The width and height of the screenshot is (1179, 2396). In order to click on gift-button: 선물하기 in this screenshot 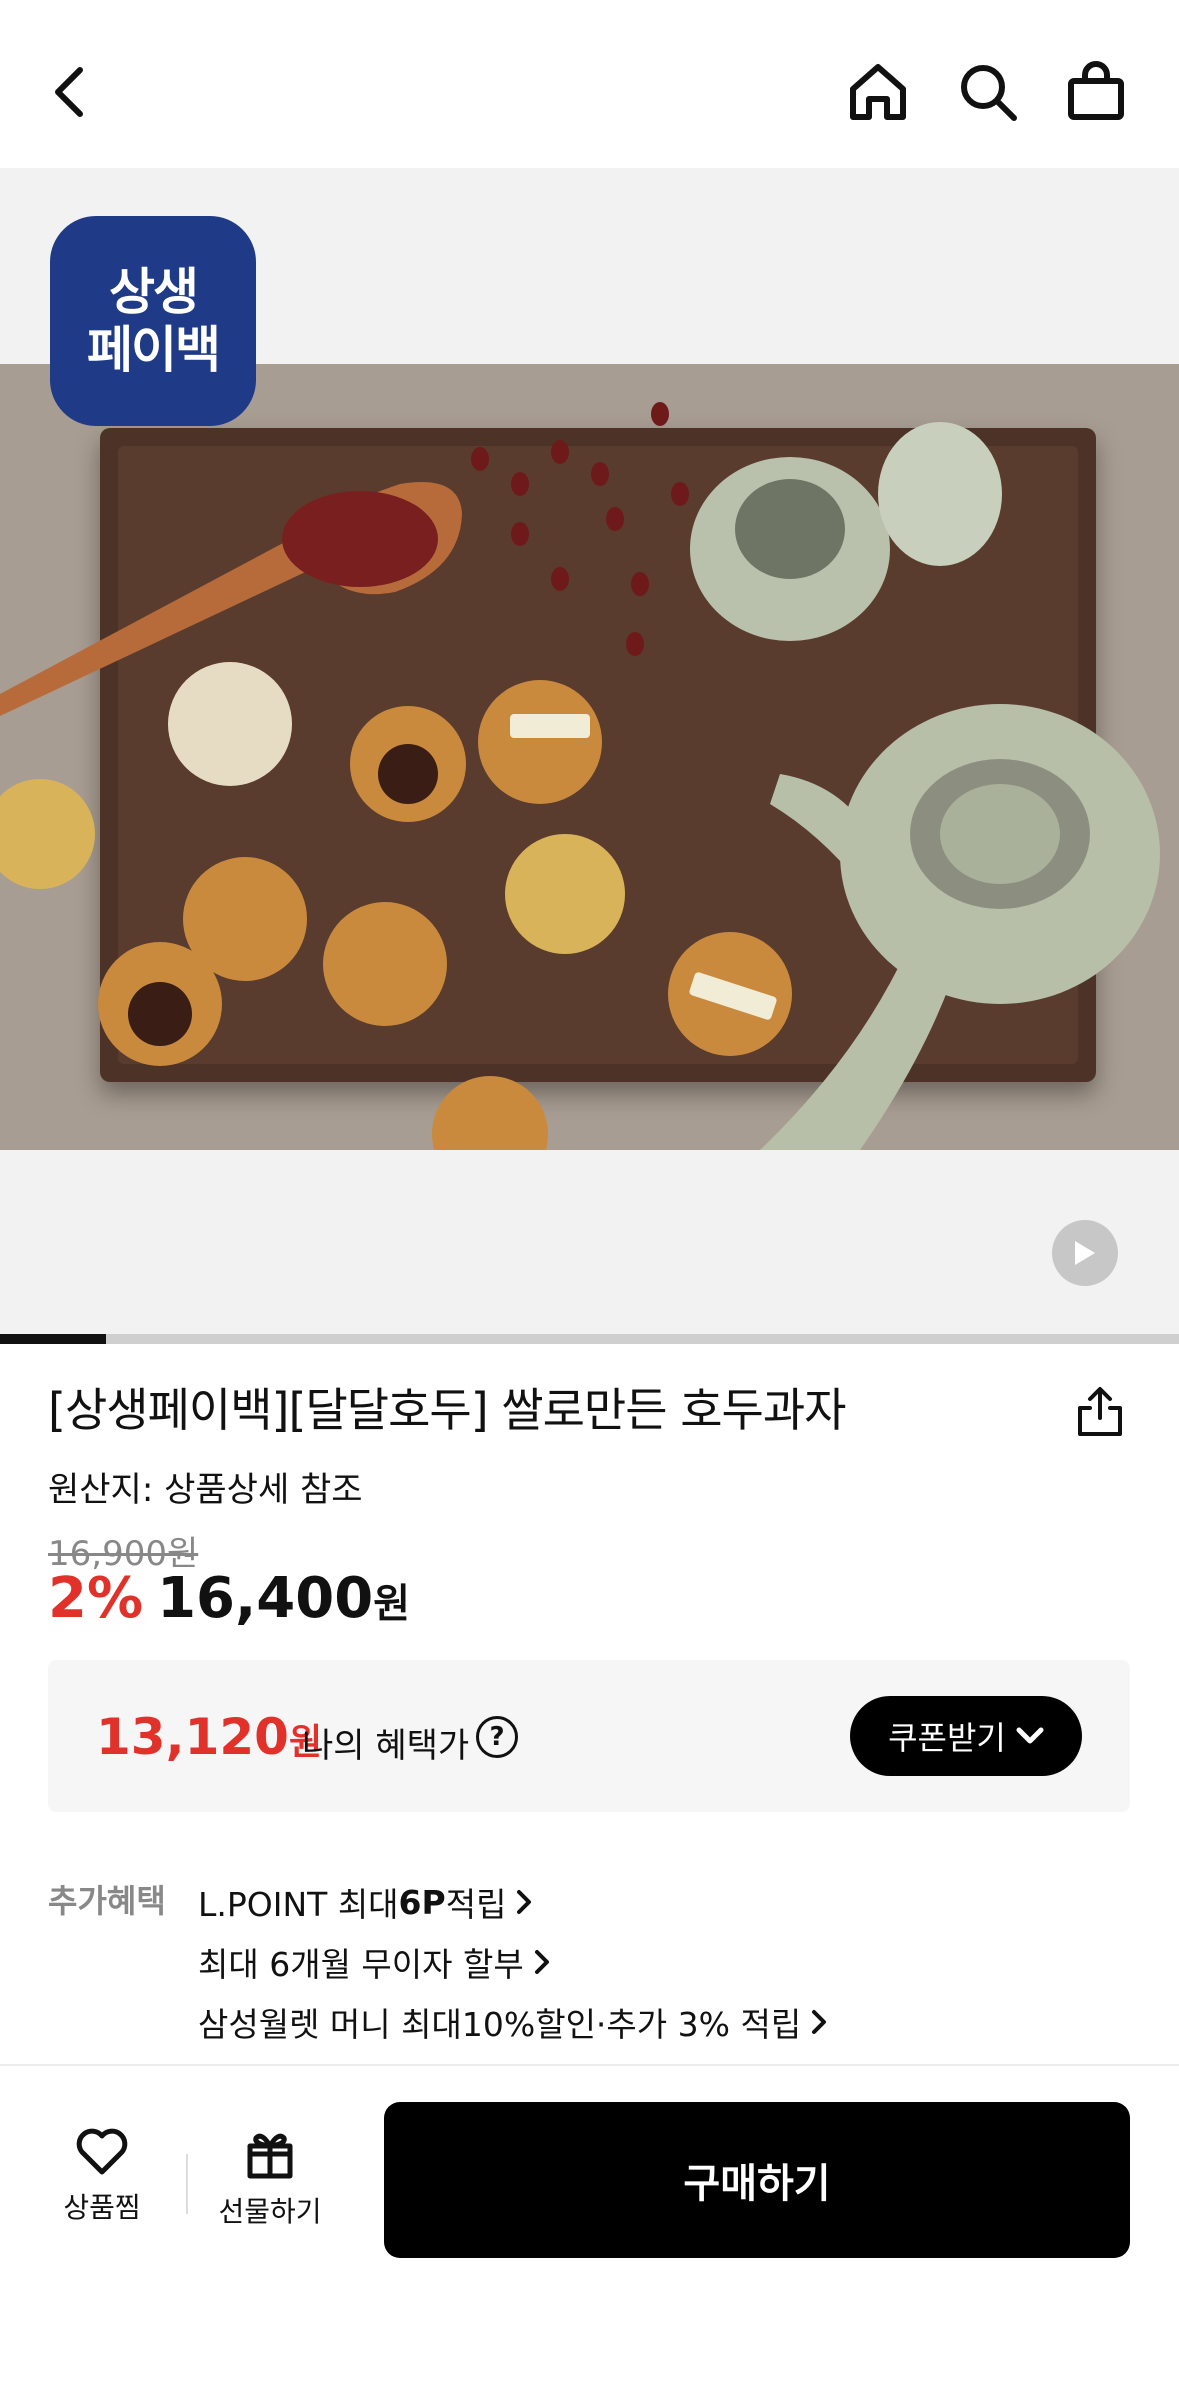, I will do `click(270, 2179)`.